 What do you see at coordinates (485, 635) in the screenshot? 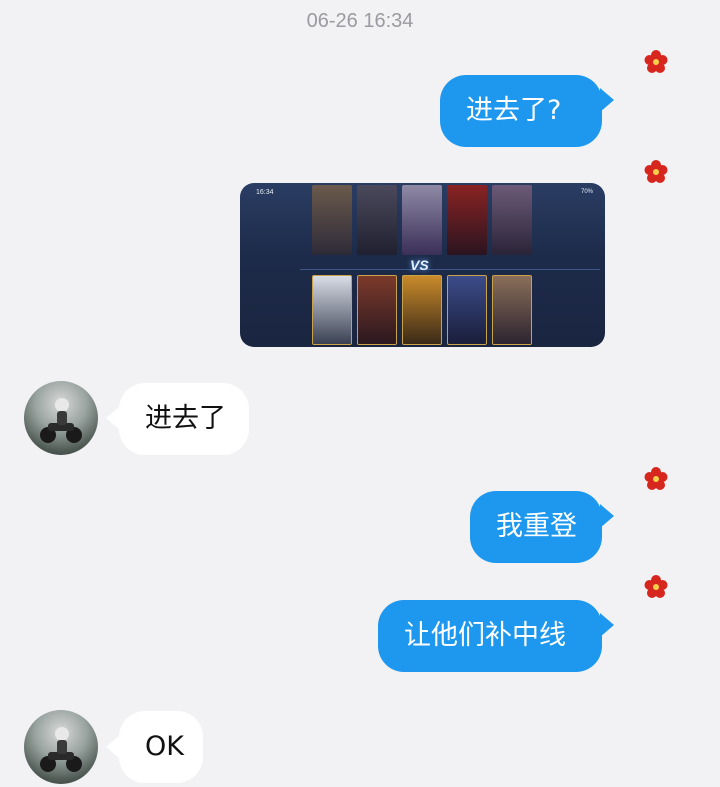
I see `message-text: 让他们补中线` at bounding box center [485, 635].